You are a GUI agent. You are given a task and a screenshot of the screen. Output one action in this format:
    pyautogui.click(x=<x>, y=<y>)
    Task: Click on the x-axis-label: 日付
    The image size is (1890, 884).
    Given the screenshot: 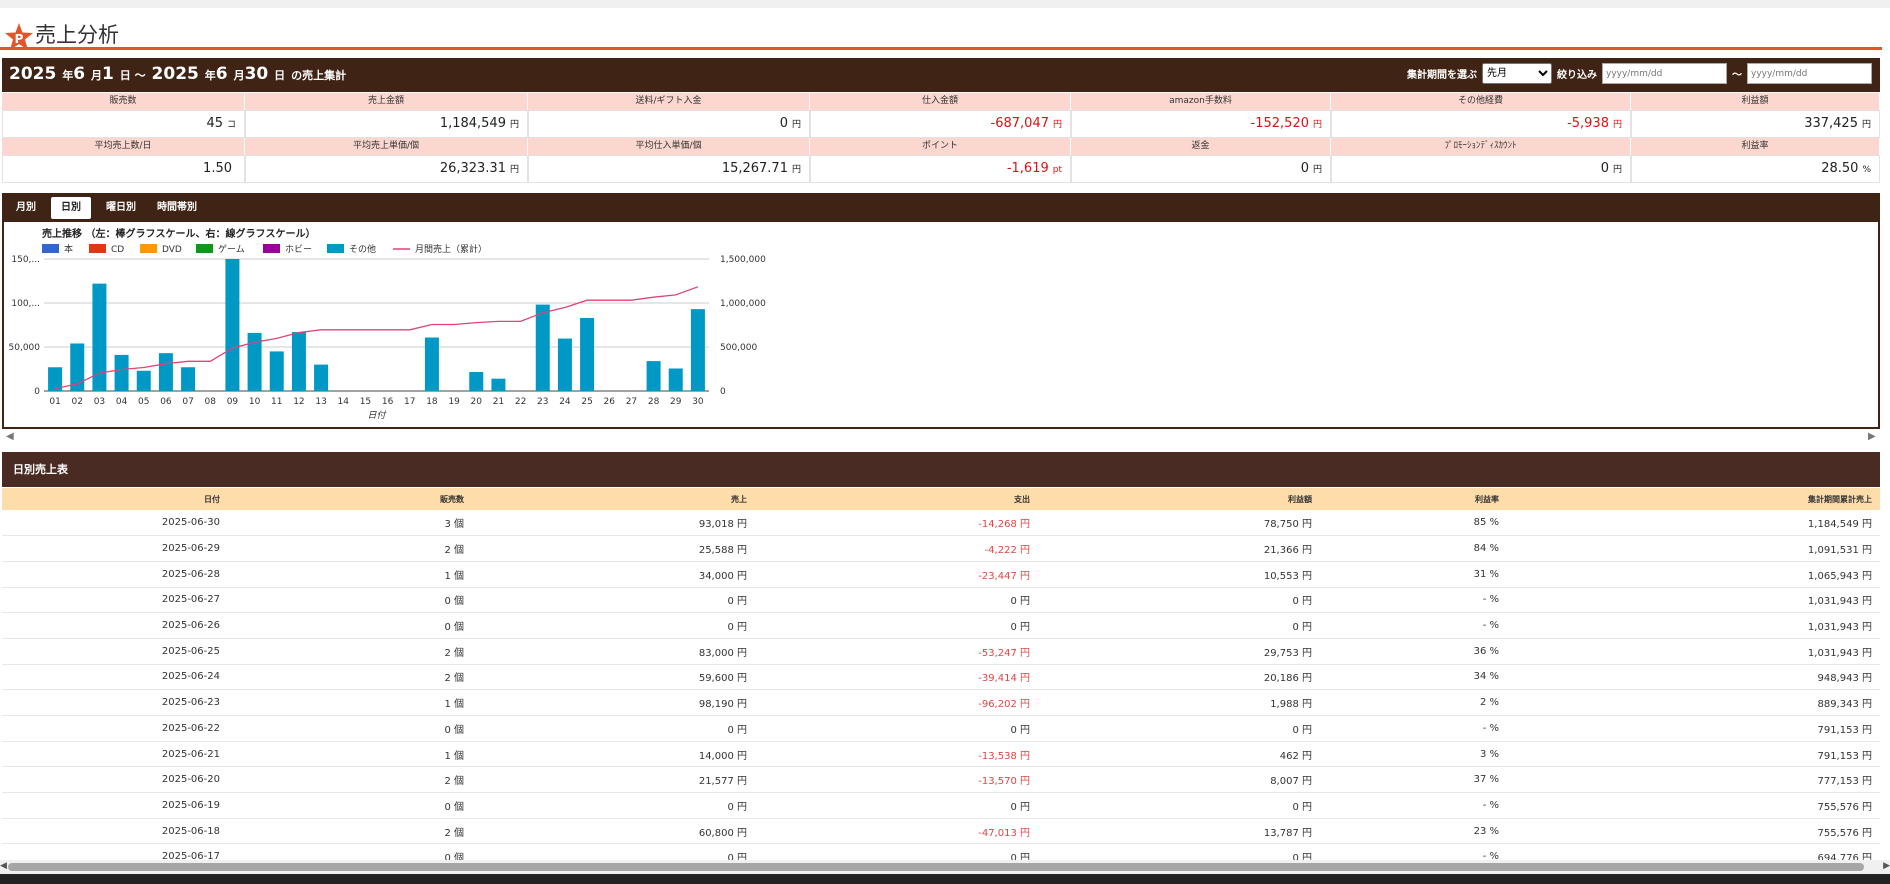 What is the action you would take?
    pyautogui.click(x=376, y=415)
    